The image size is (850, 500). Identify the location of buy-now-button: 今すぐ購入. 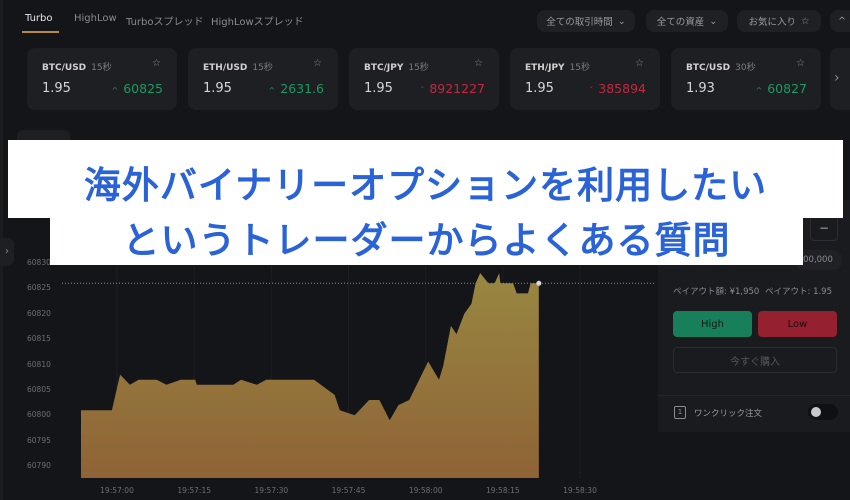
(755, 360).